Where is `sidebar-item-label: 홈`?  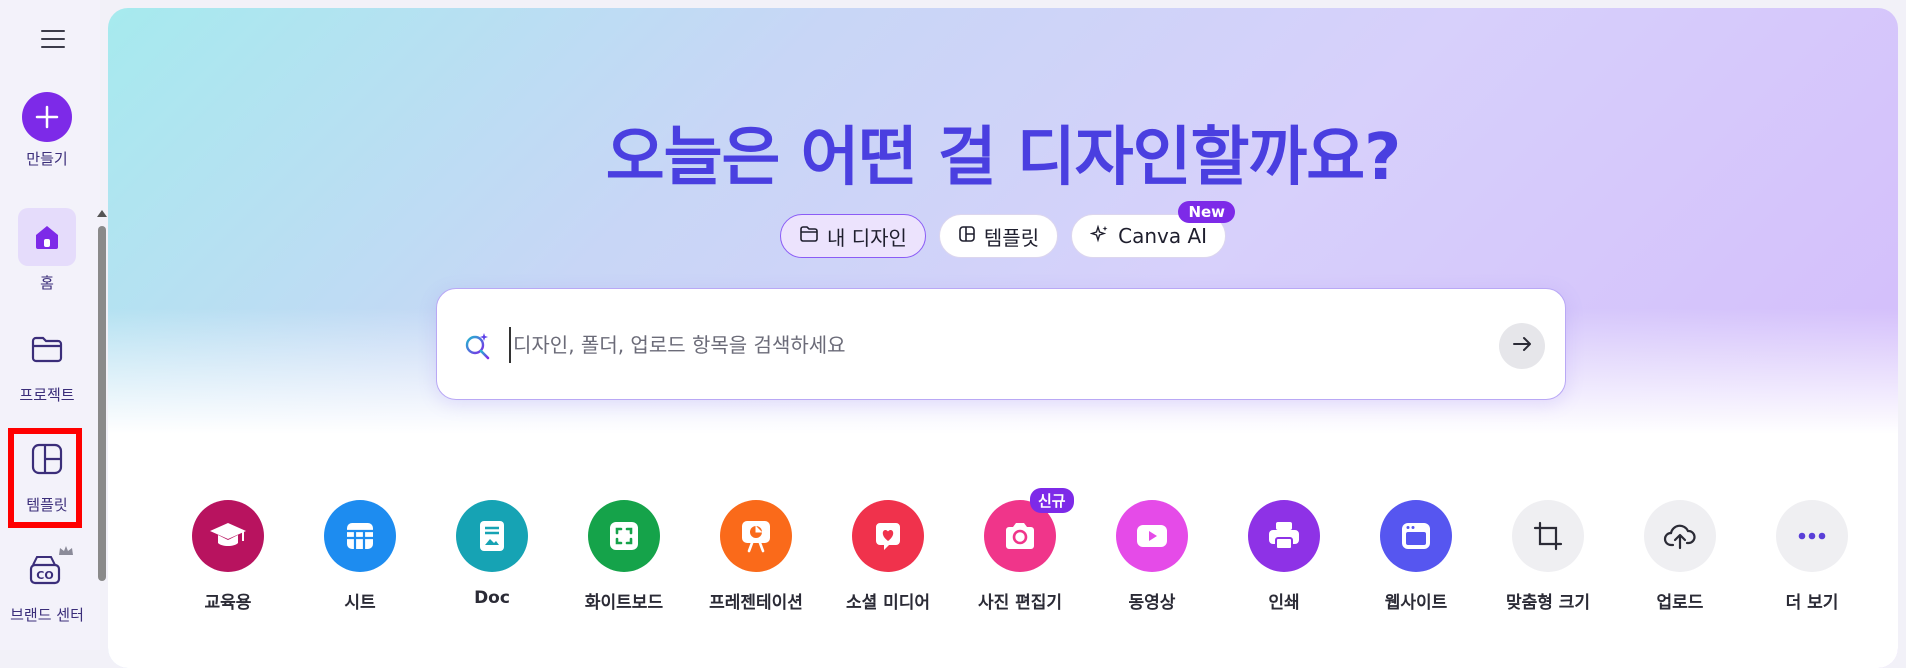
sidebar-item-label: 홈 is located at coordinates (47, 283).